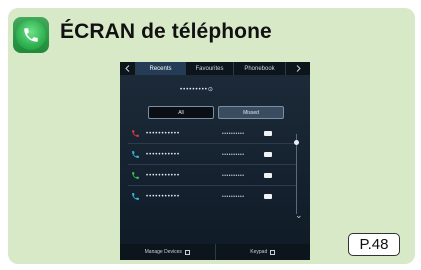 The image size is (421, 270). Describe the element at coordinates (163, 252) in the screenshot. I see `manage-devices-label: Manage Devices` at that location.